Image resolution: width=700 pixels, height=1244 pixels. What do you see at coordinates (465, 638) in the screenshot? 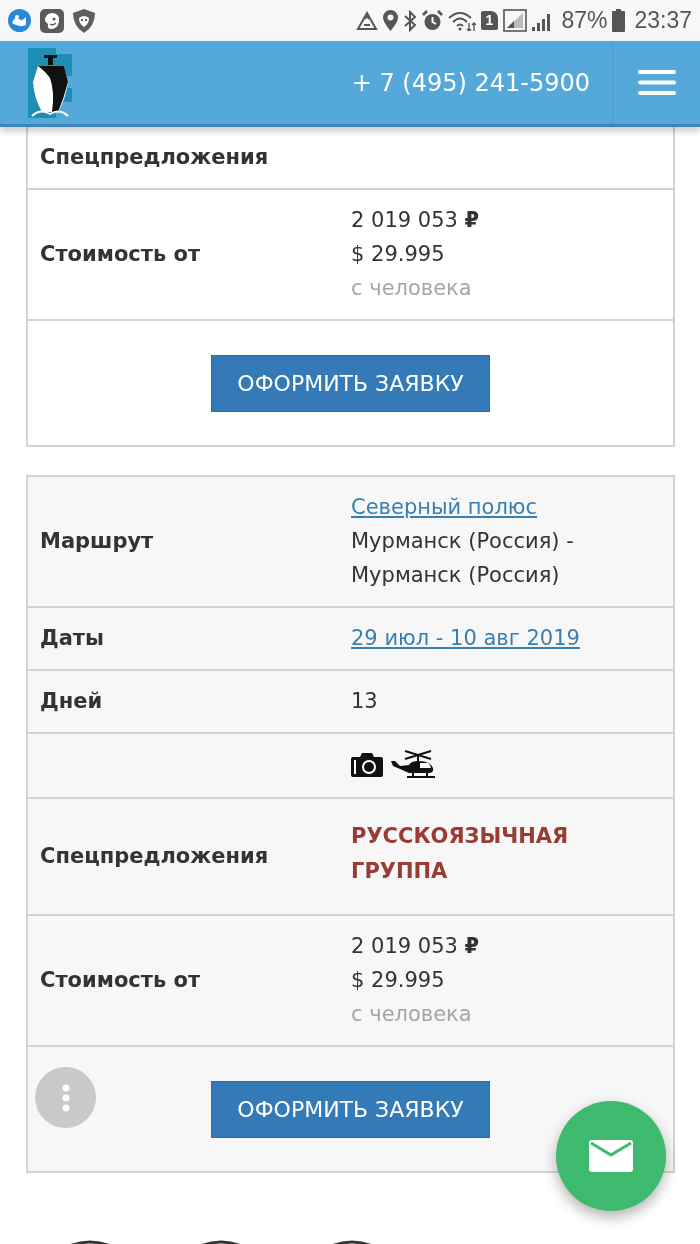
I see `dates-link: 29 июл - 10 авг 2019` at bounding box center [465, 638].